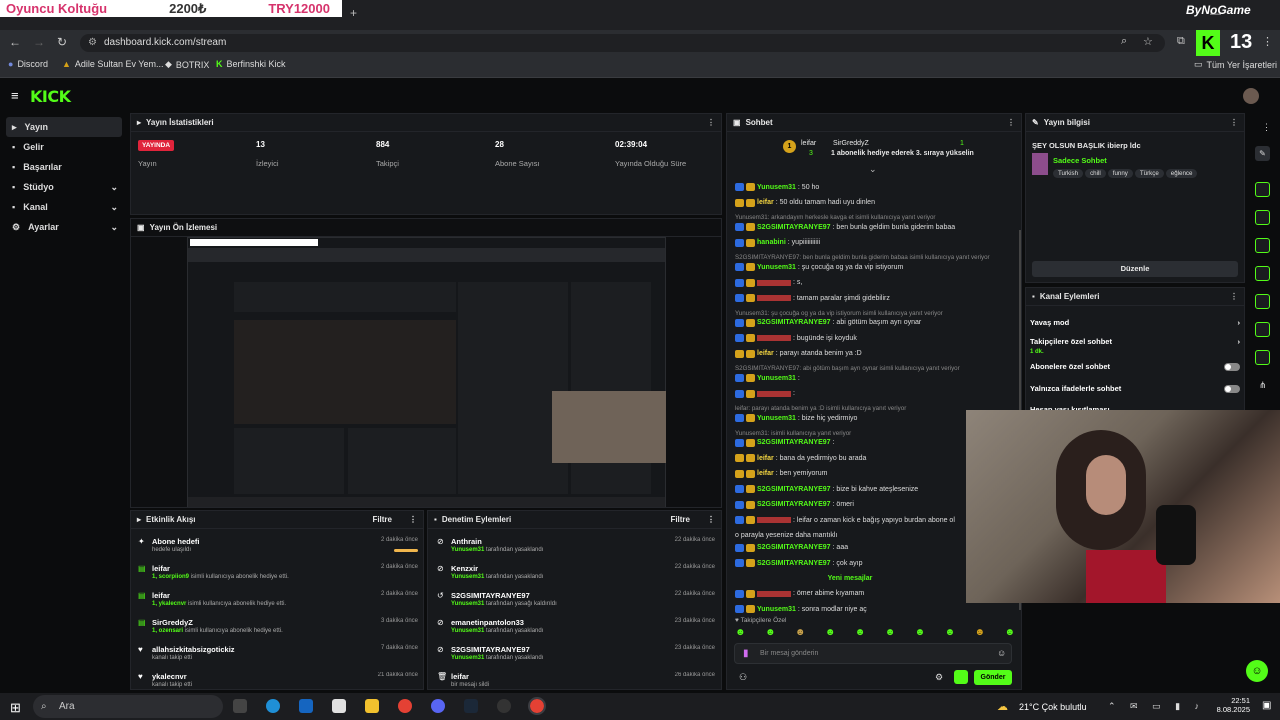  I want to click on tag: Turkish, so click(1068, 173).